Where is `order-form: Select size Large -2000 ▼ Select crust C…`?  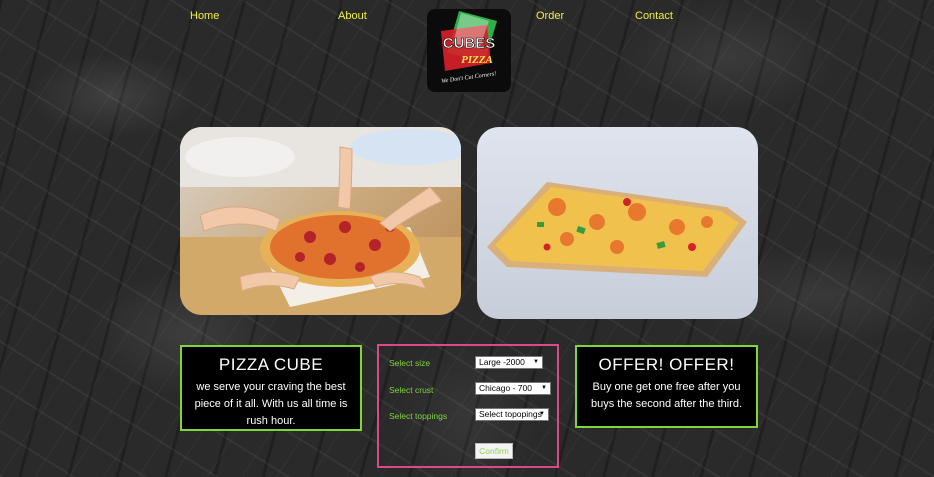
order-form: Select size Large -2000 ▼ Select crust C… is located at coordinates (468, 406).